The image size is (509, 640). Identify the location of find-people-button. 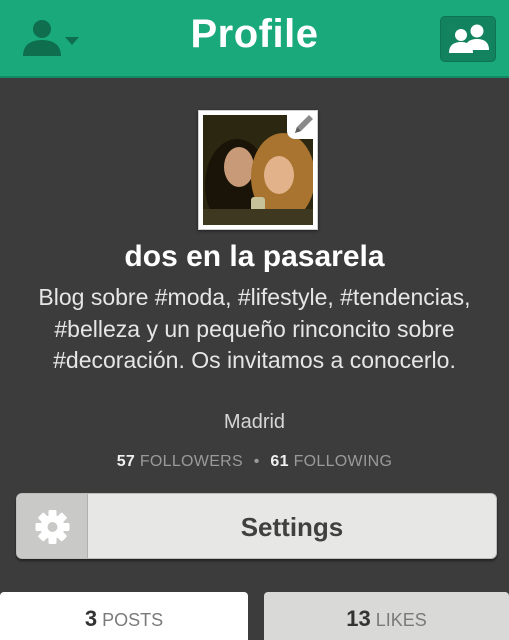
(468, 39).